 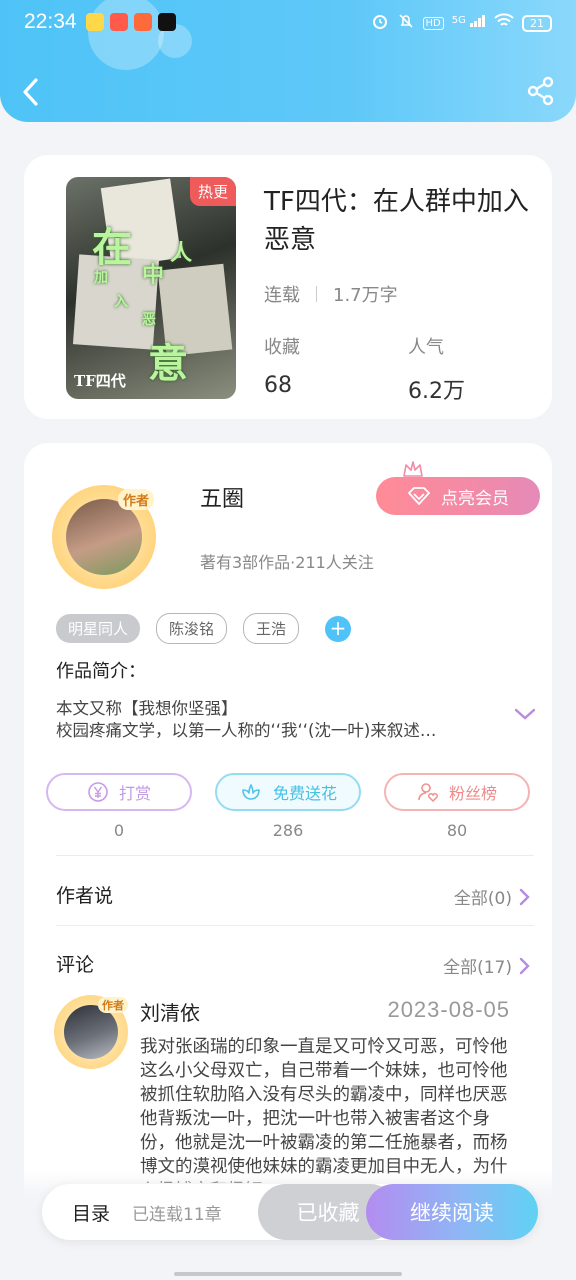 I want to click on back-button, so click(x=33, y=92).